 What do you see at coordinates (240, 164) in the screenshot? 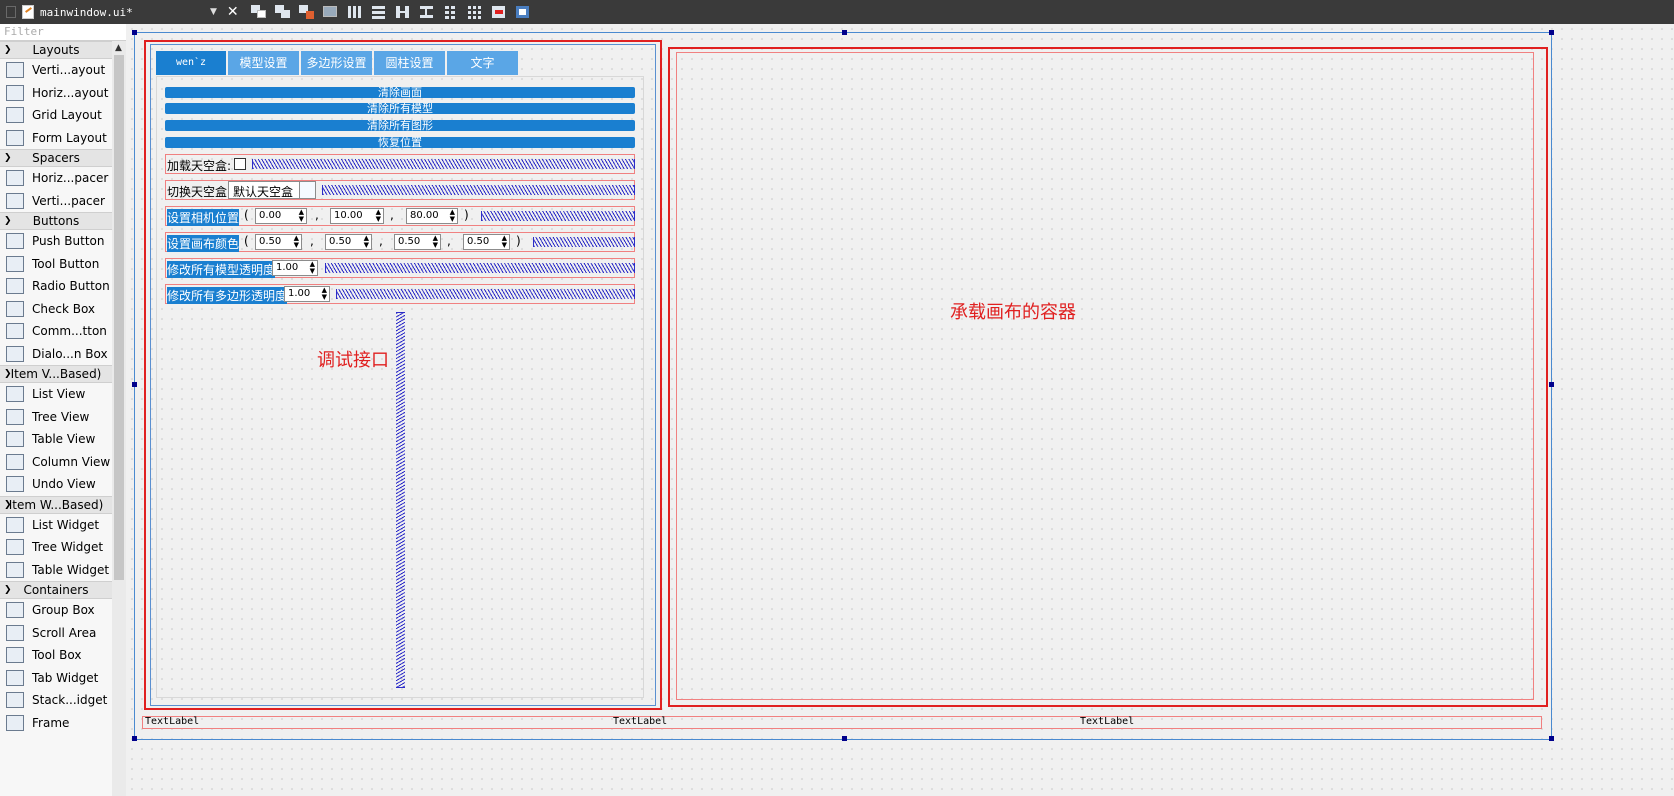
I see `skybox-load-checkbox` at bounding box center [240, 164].